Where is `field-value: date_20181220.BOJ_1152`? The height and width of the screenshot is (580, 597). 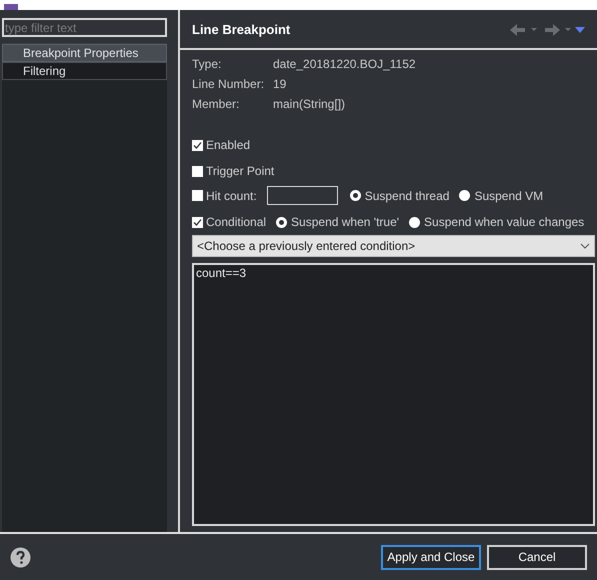 field-value: date_20181220.BOJ_1152 is located at coordinates (344, 64).